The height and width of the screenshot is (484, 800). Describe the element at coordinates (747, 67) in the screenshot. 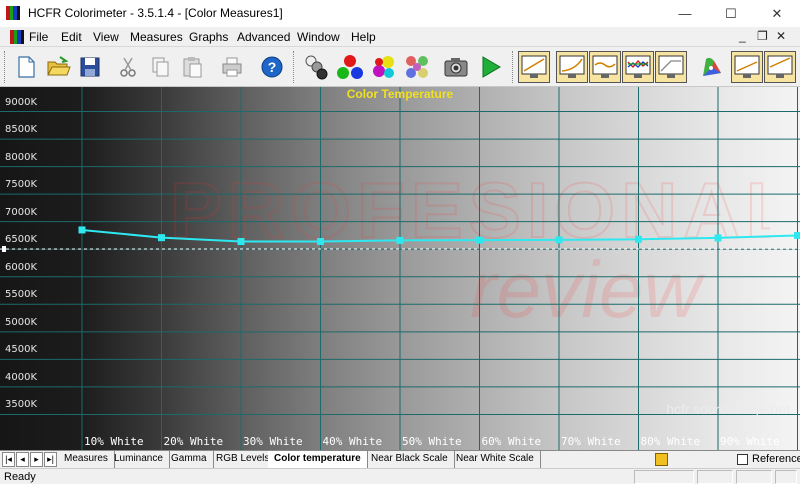

I see `near-black-graph-icon` at that location.